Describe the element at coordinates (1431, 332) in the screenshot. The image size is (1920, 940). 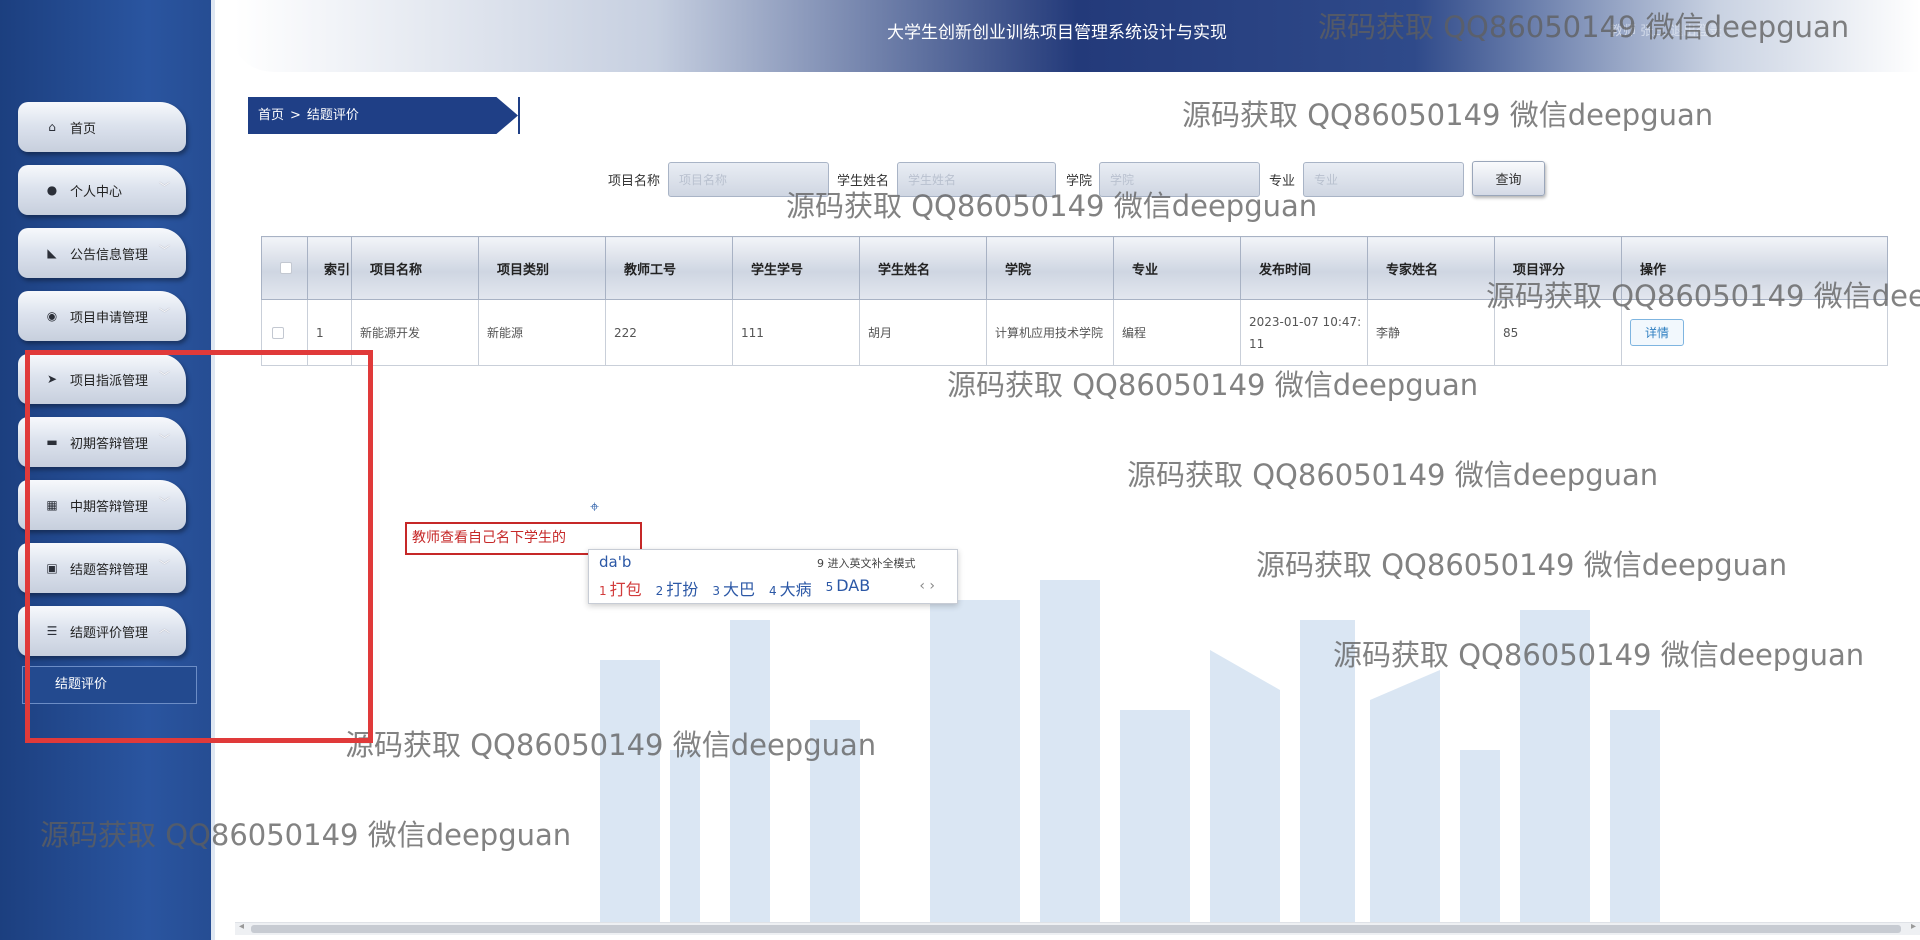
I see `cell-expert: 李静` at that location.